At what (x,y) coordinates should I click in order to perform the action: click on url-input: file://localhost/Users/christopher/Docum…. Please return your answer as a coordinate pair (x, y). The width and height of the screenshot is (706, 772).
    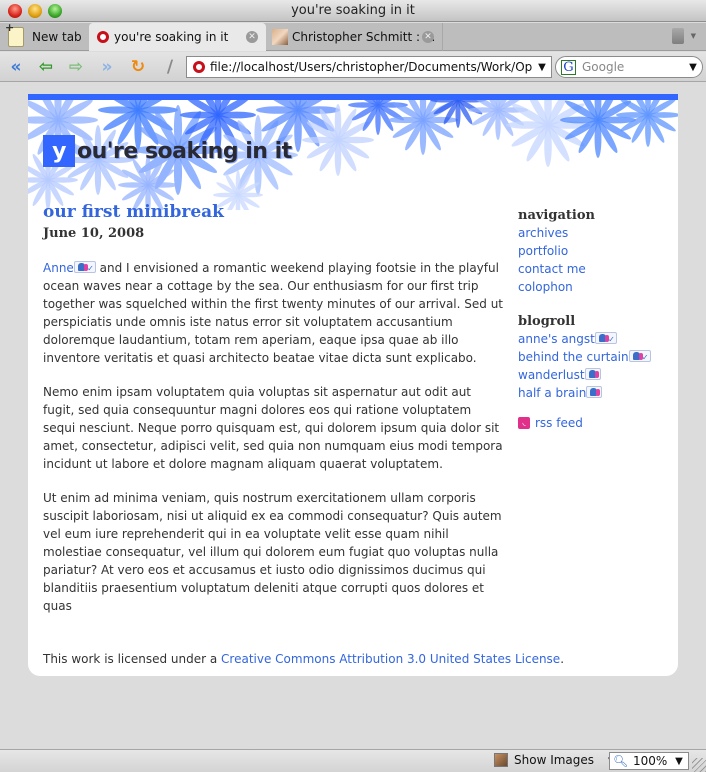
    Looking at the image, I should click on (371, 67).